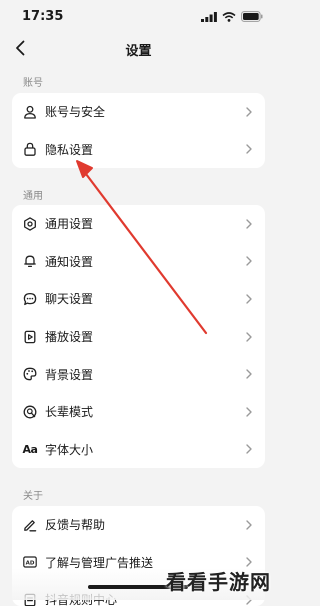 The width and height of the screenshot is (320, 606). Describe the element at coordinates (33, 196) in the screenshot. I see `section-label-general: 通用` at that location.